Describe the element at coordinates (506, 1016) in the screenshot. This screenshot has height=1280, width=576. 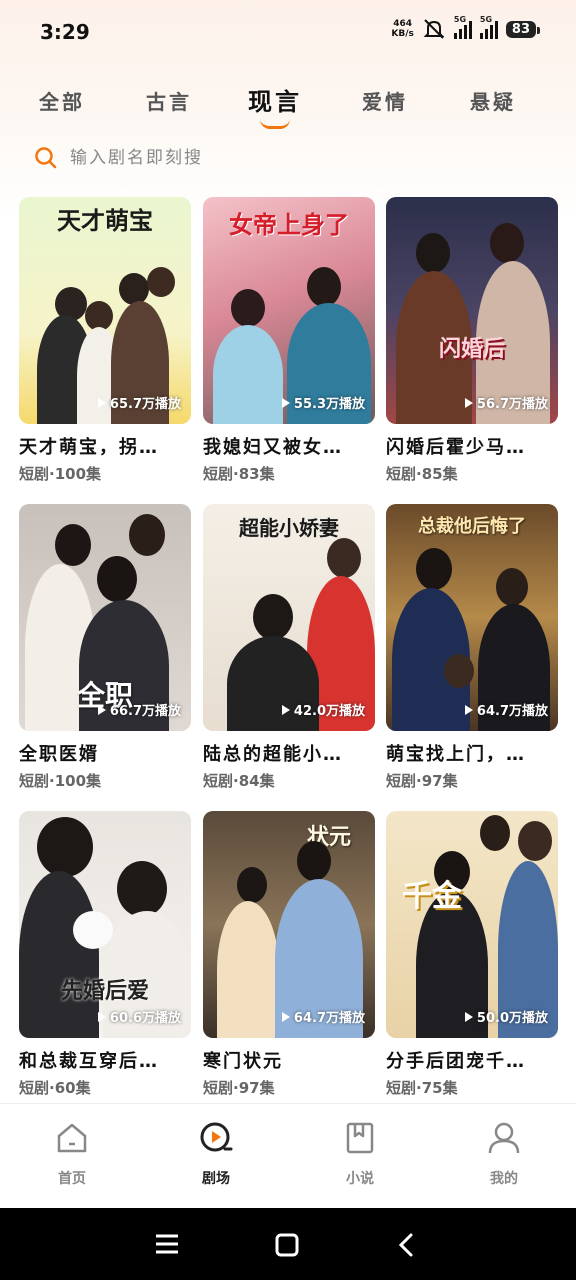
I see `play-count: 50.0万播放` at that location.